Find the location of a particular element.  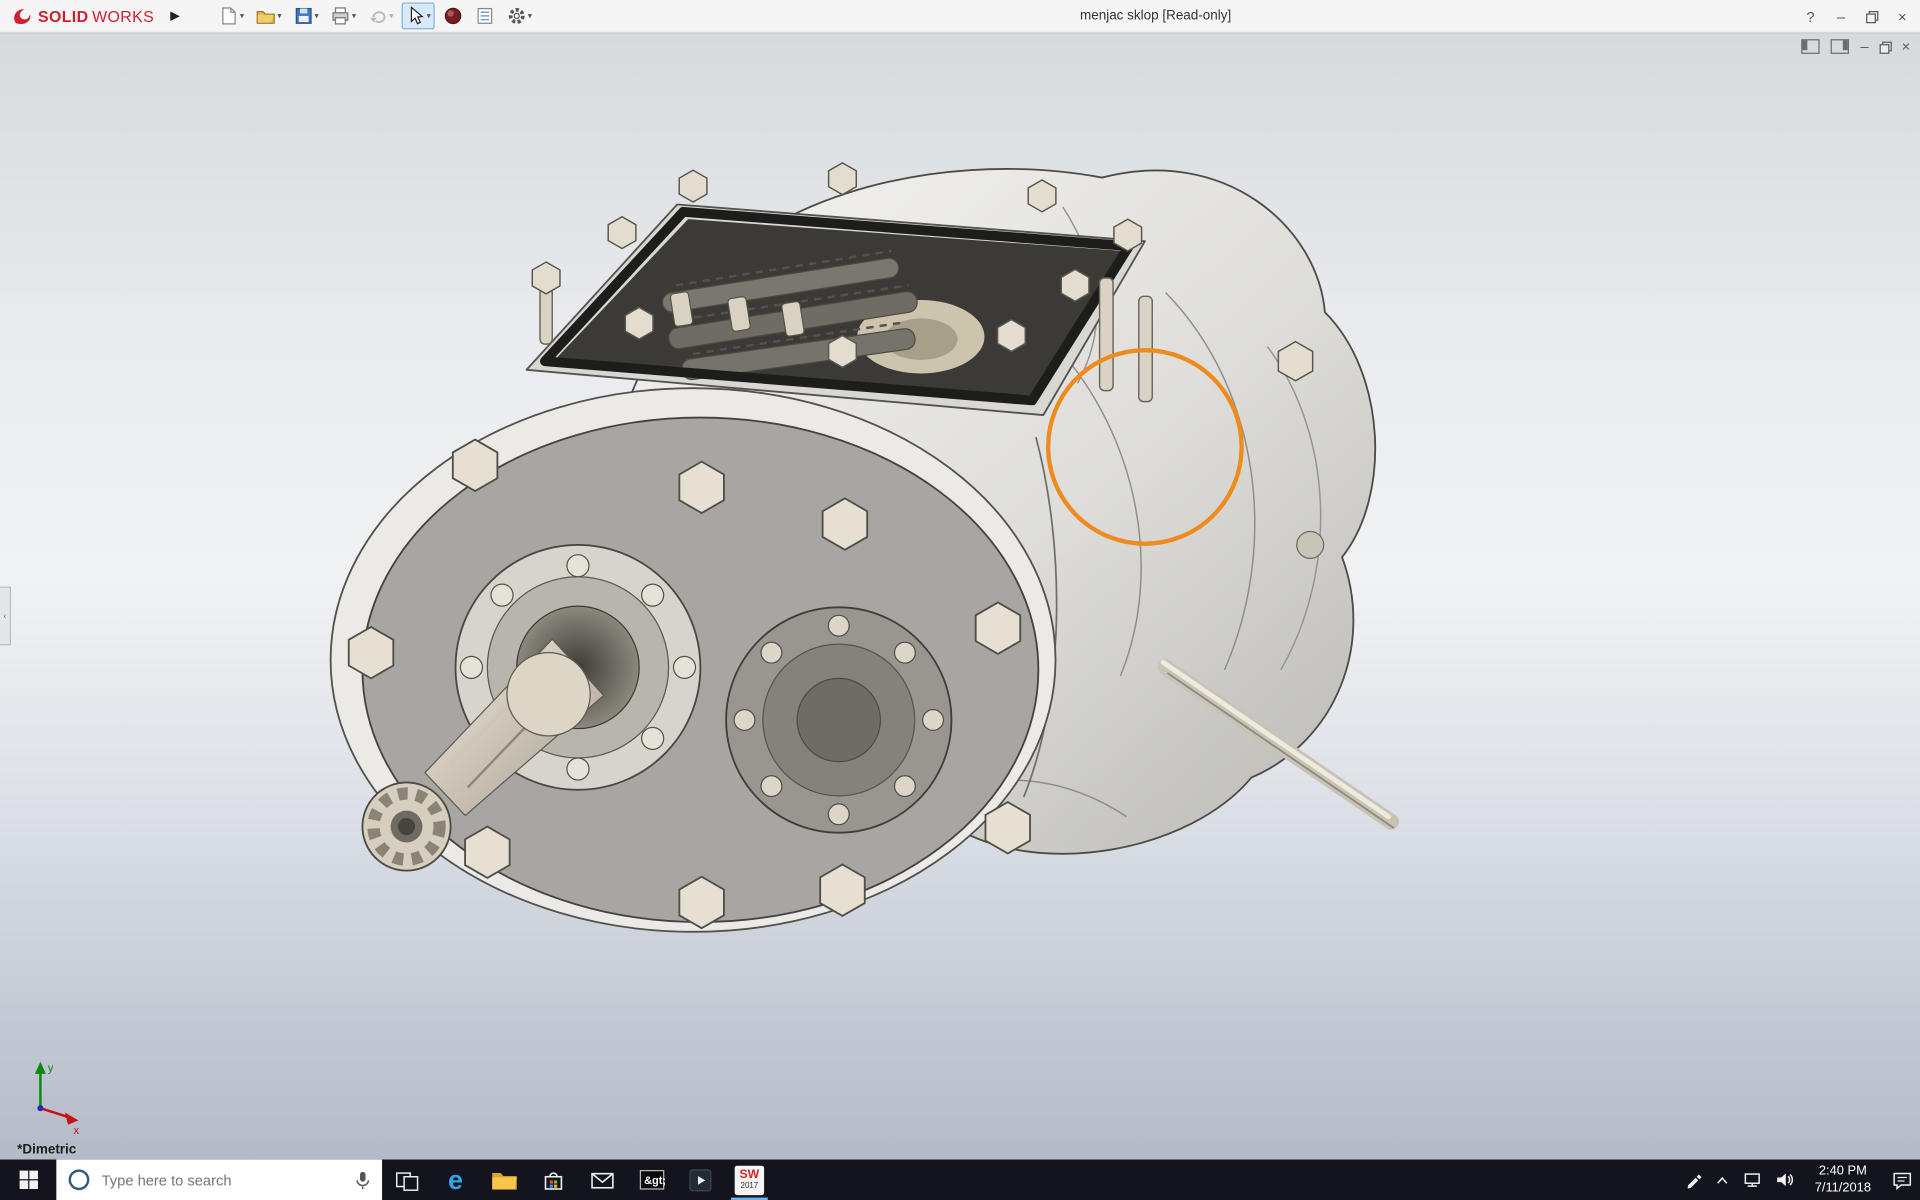

brand-text-solid: SOLID is located at coordinates (63, 16).